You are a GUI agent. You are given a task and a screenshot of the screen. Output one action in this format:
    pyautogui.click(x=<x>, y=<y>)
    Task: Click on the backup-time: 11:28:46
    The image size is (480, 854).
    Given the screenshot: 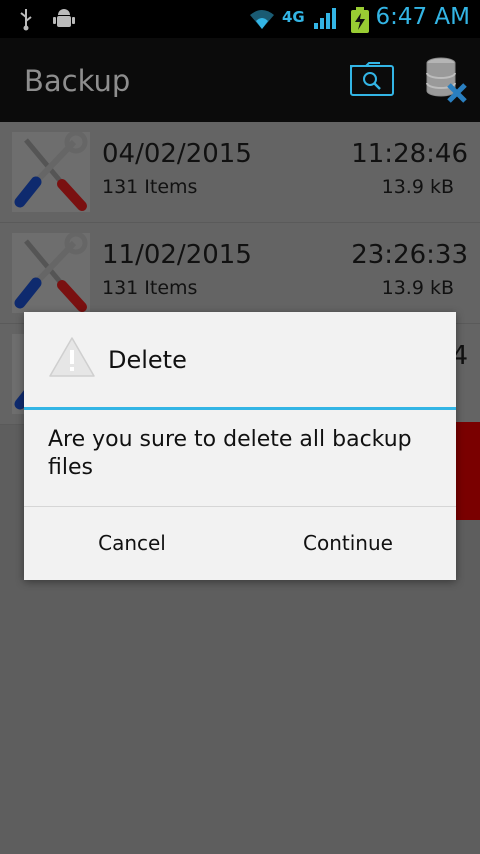 What is the action you would take?
    pyautogui.click(x=409, y=154)
    